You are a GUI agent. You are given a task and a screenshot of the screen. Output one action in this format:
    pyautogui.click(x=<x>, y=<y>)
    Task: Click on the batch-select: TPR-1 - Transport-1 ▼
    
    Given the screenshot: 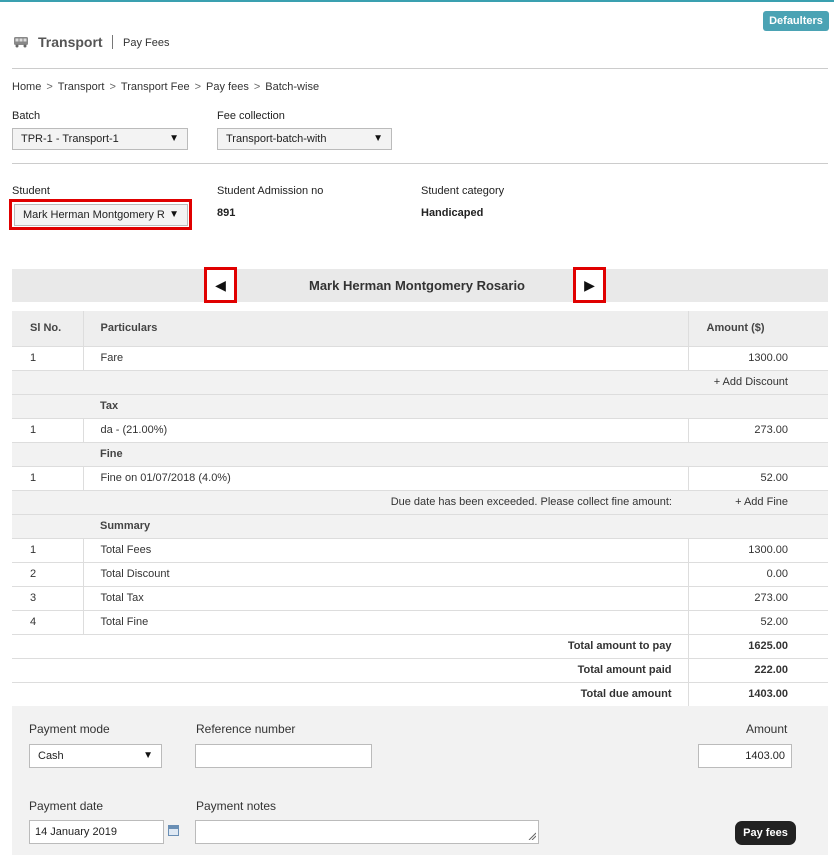 What is the action you would take?
    pyautogui.click(x=100, y=139)
    